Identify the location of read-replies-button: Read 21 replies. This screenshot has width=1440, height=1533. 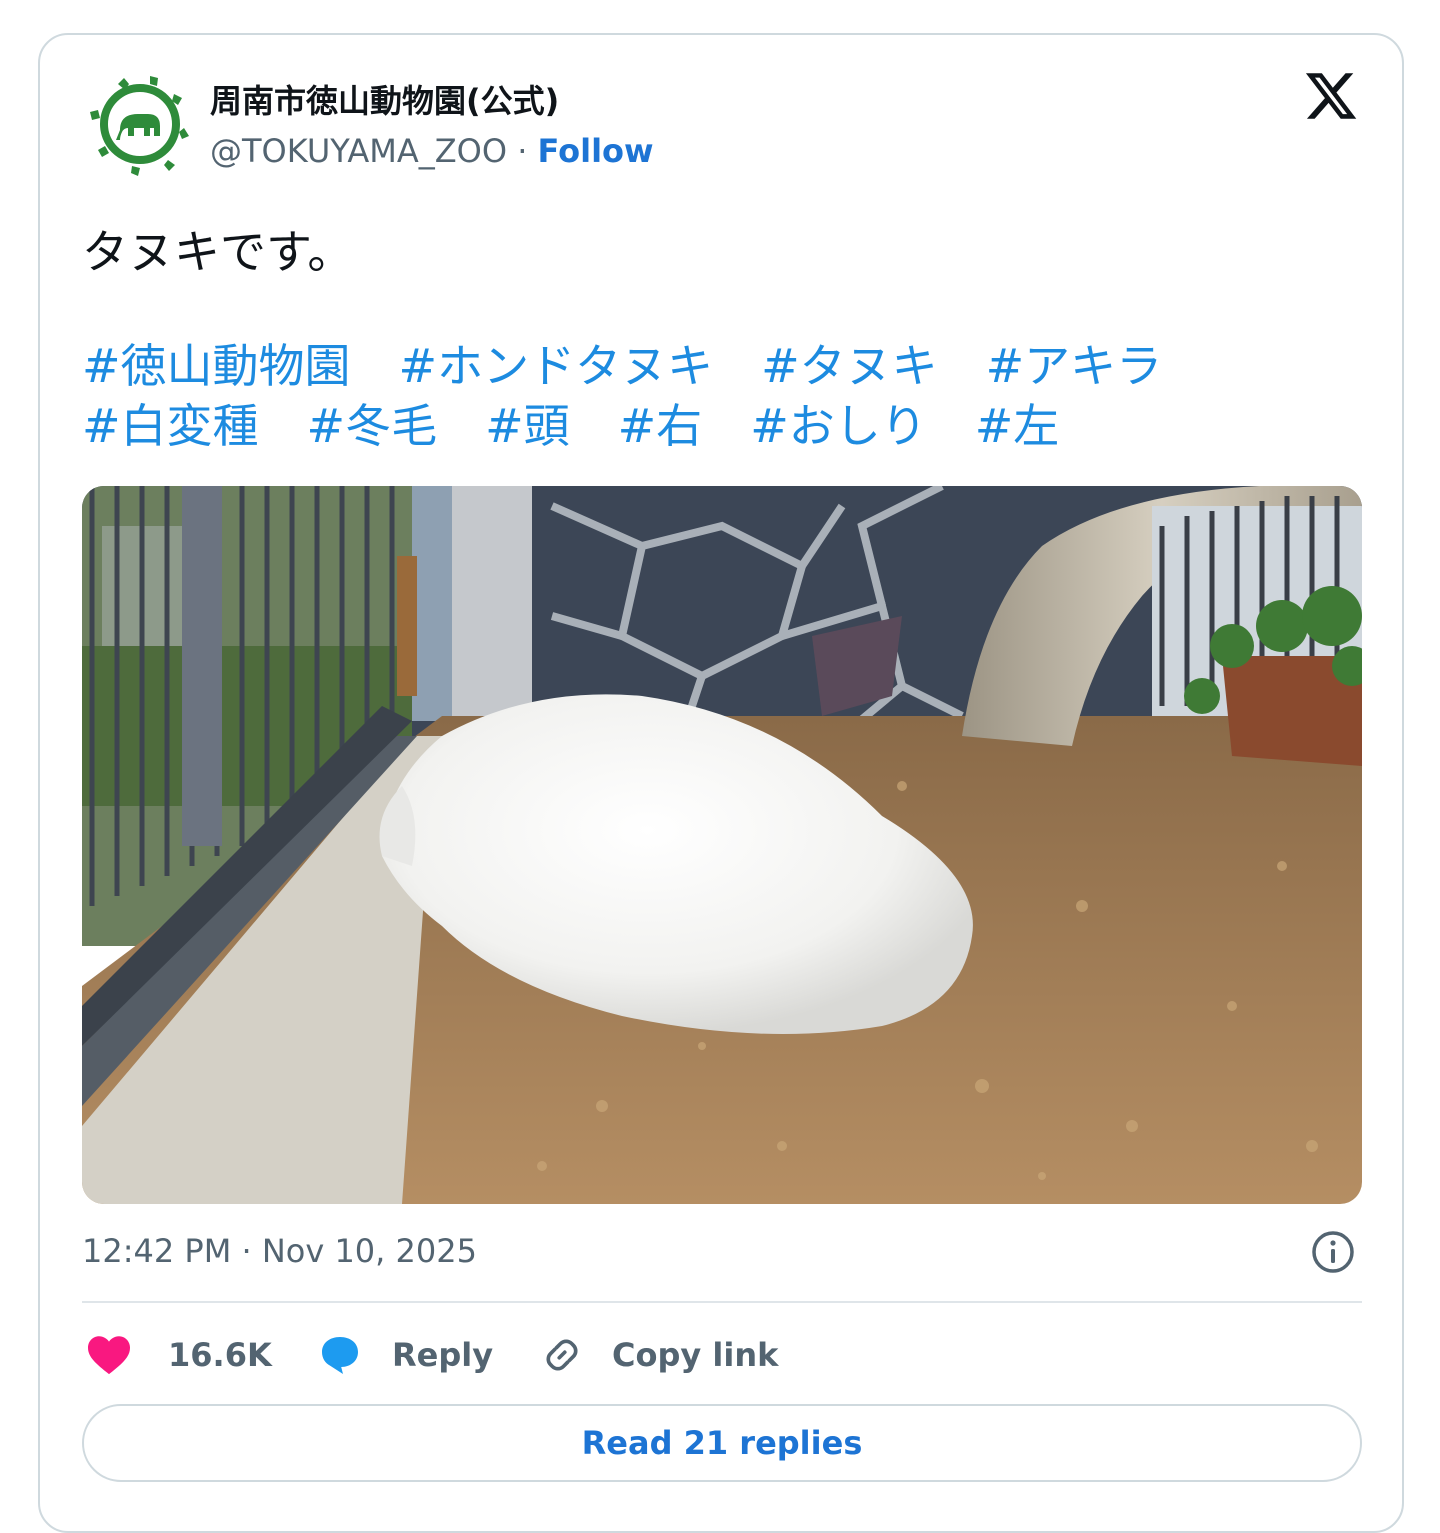
(722, 1443).